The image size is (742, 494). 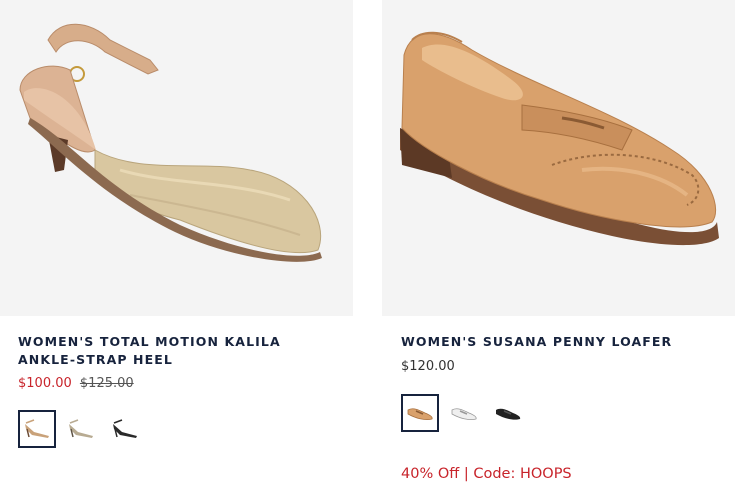 What do you see at coordinates (106, 383) in the screenshot?
I see `original-price: $125.00` at bounding box center [106, 383].